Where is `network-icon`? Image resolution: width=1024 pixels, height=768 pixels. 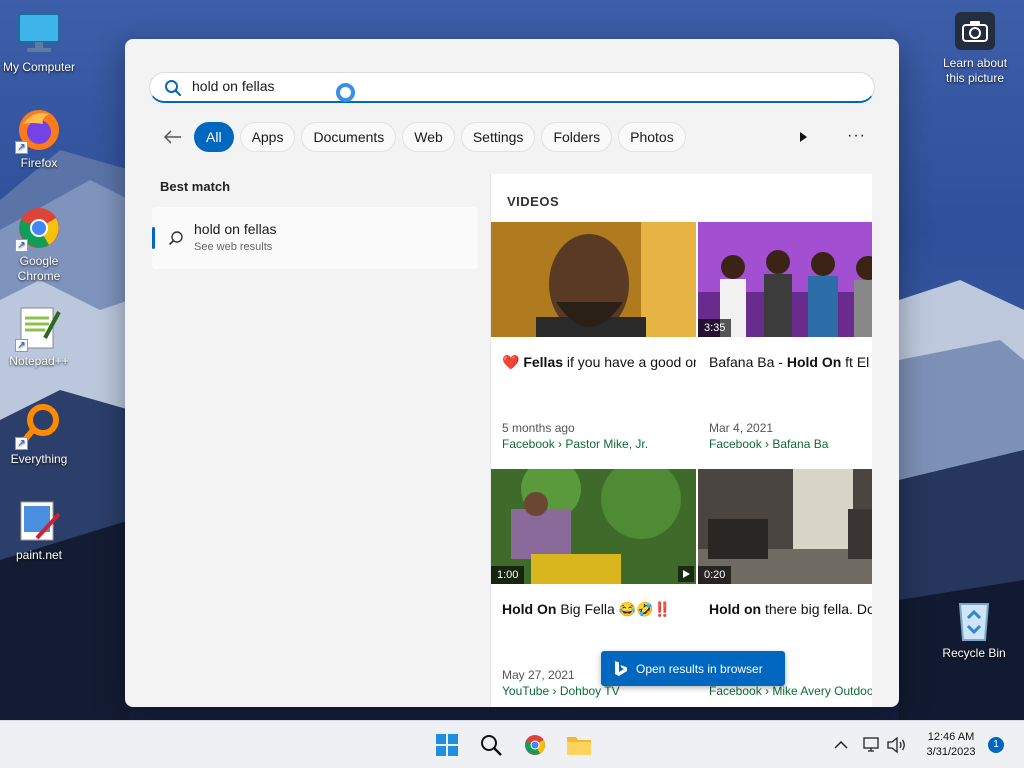 network-icon is located at coordinates (871, 744).